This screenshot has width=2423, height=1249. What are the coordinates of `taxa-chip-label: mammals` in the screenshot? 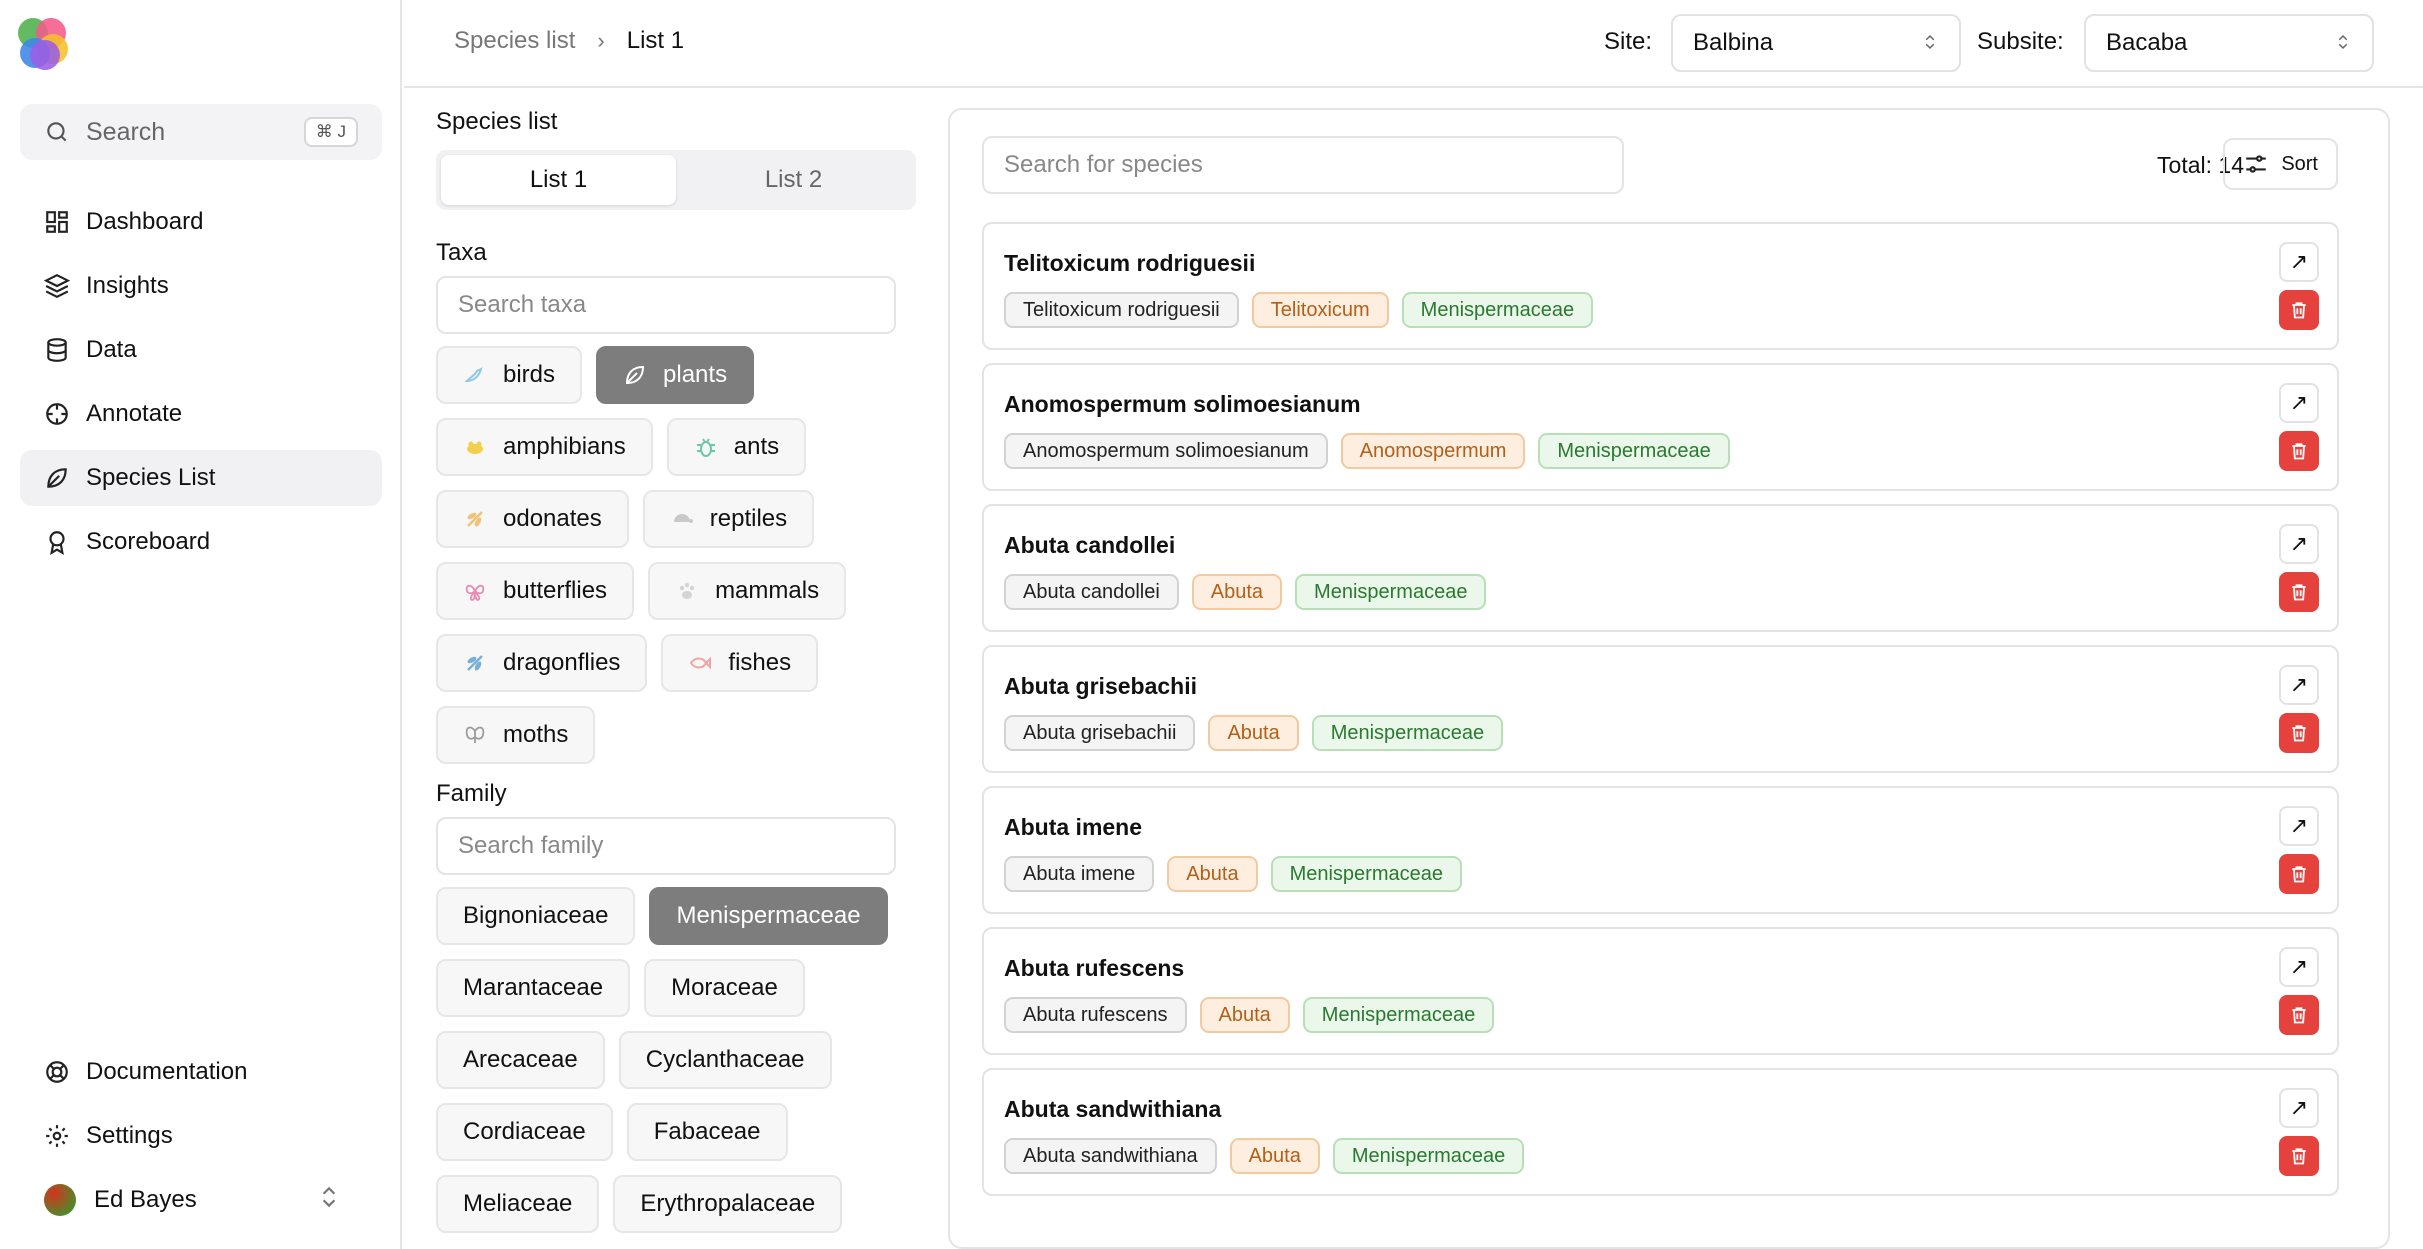 It's located at (767, 590).